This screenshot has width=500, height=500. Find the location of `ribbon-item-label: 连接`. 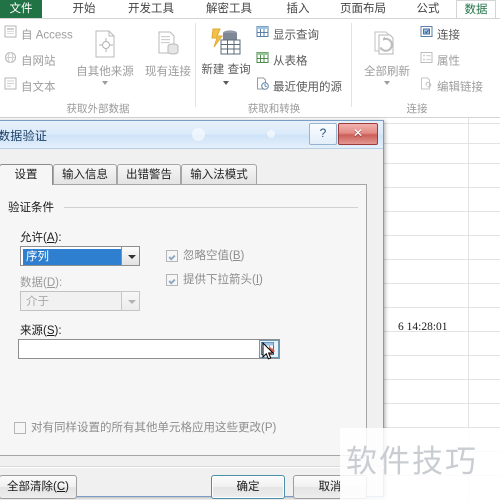

ribbon-item-label: 连接 is located at coordinates (448, 35).